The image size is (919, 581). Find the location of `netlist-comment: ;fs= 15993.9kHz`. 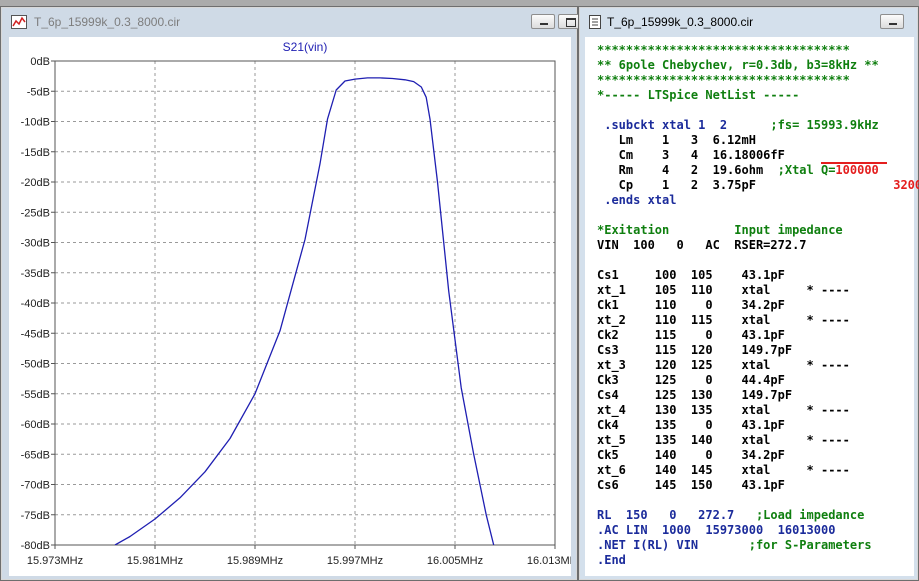

netlist-comment: ;fs= 15993.9kHz is located at coordinates (803, 125).